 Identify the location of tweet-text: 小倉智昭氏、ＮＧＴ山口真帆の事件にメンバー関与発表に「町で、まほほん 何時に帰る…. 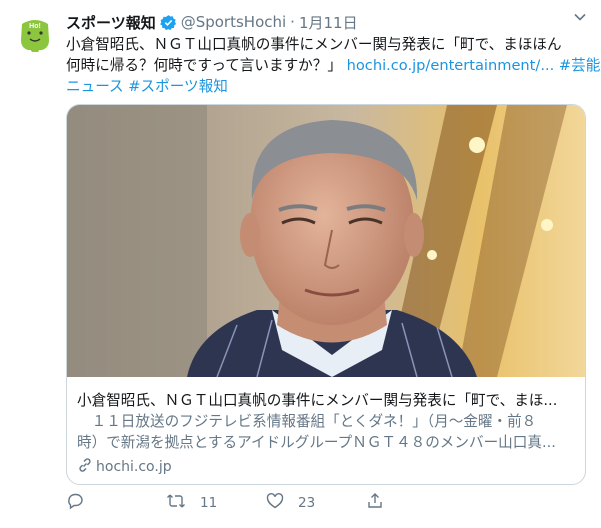
(333, 65).